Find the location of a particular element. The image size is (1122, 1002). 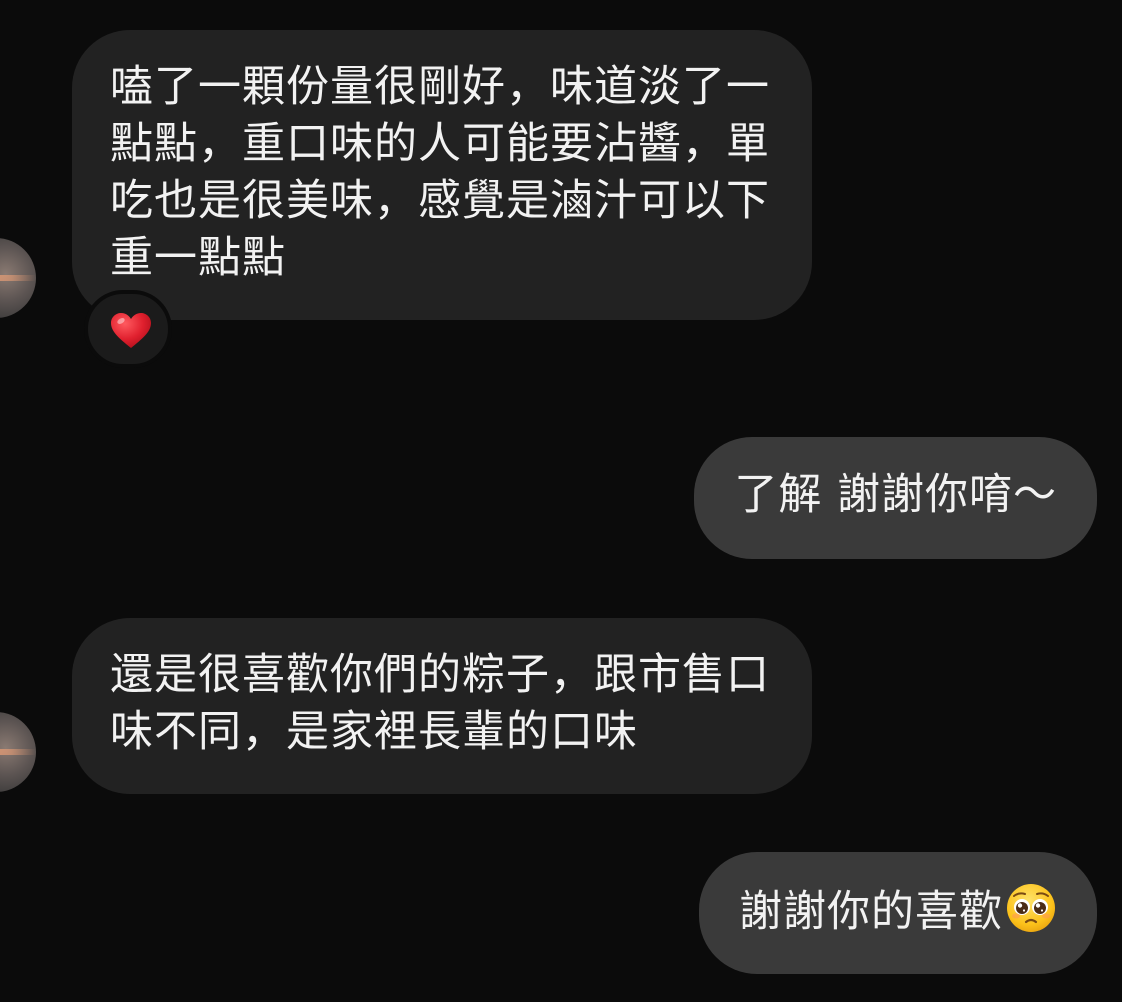

message-reaction is located at coordinates (128, 329).